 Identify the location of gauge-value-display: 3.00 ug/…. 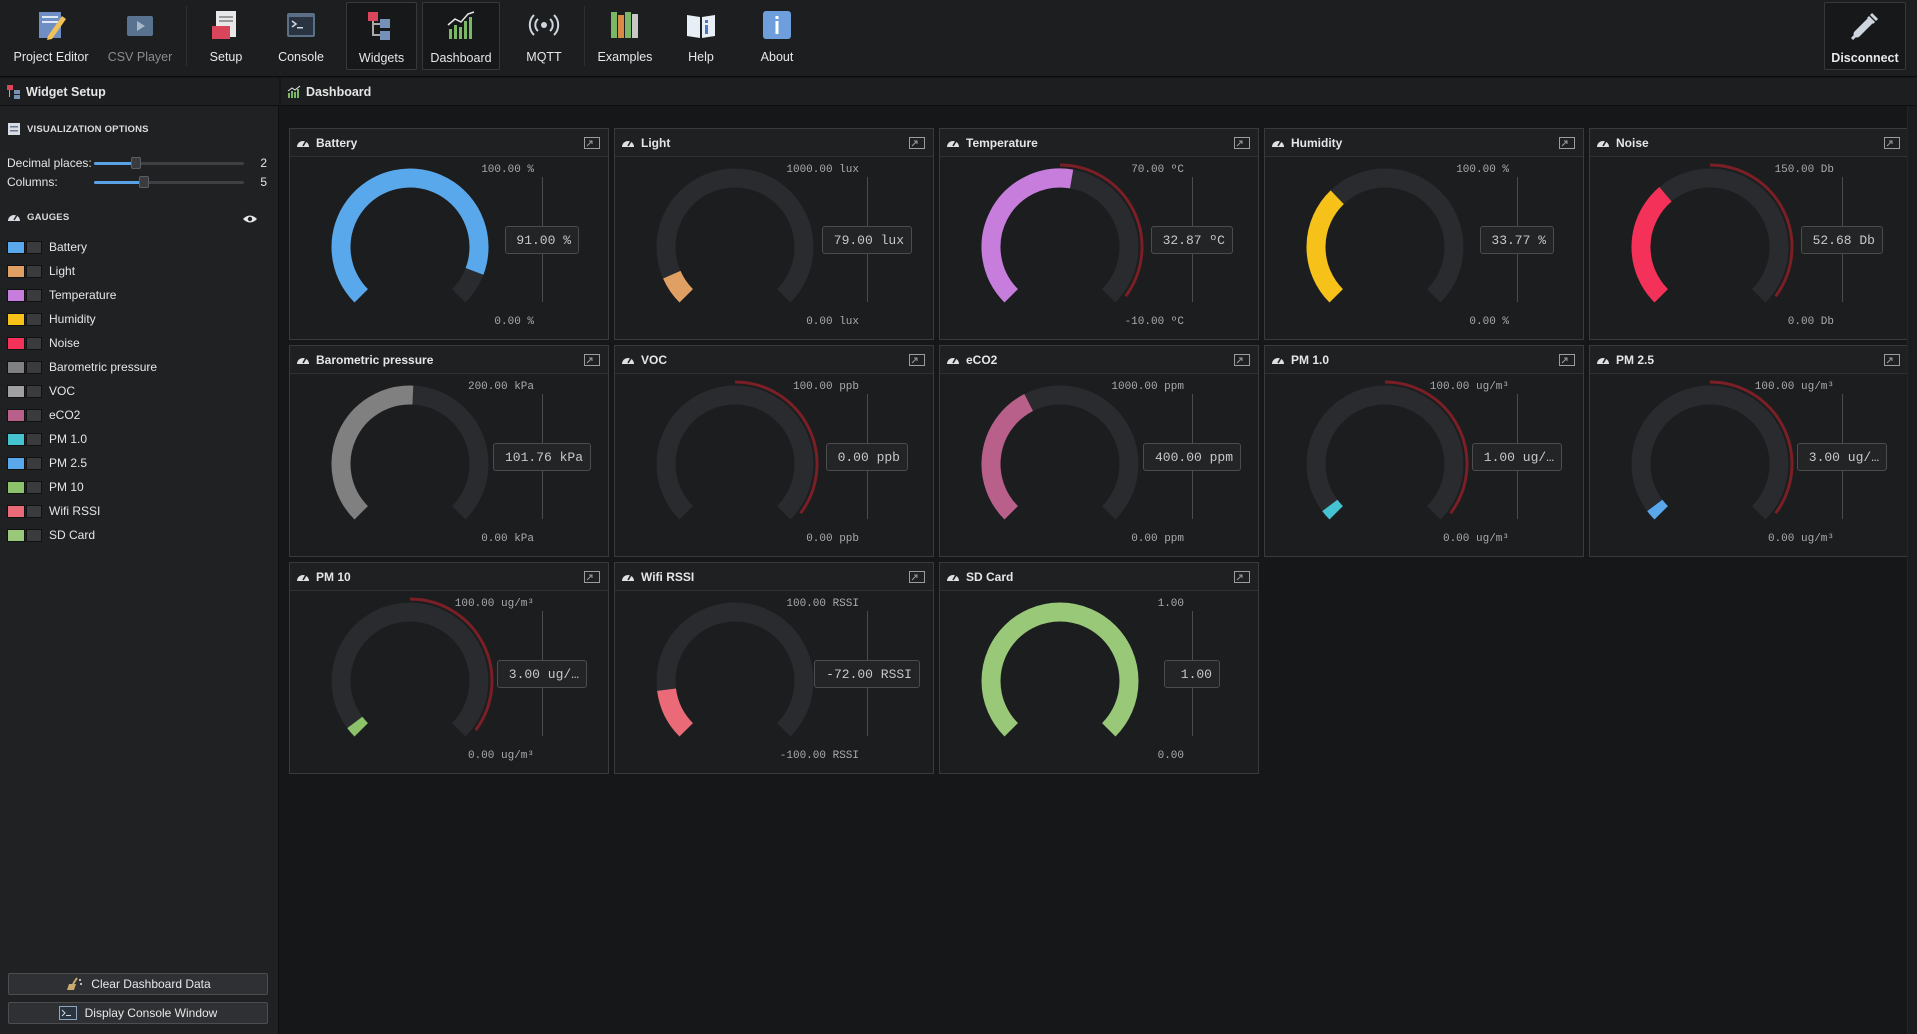
(542, 674).